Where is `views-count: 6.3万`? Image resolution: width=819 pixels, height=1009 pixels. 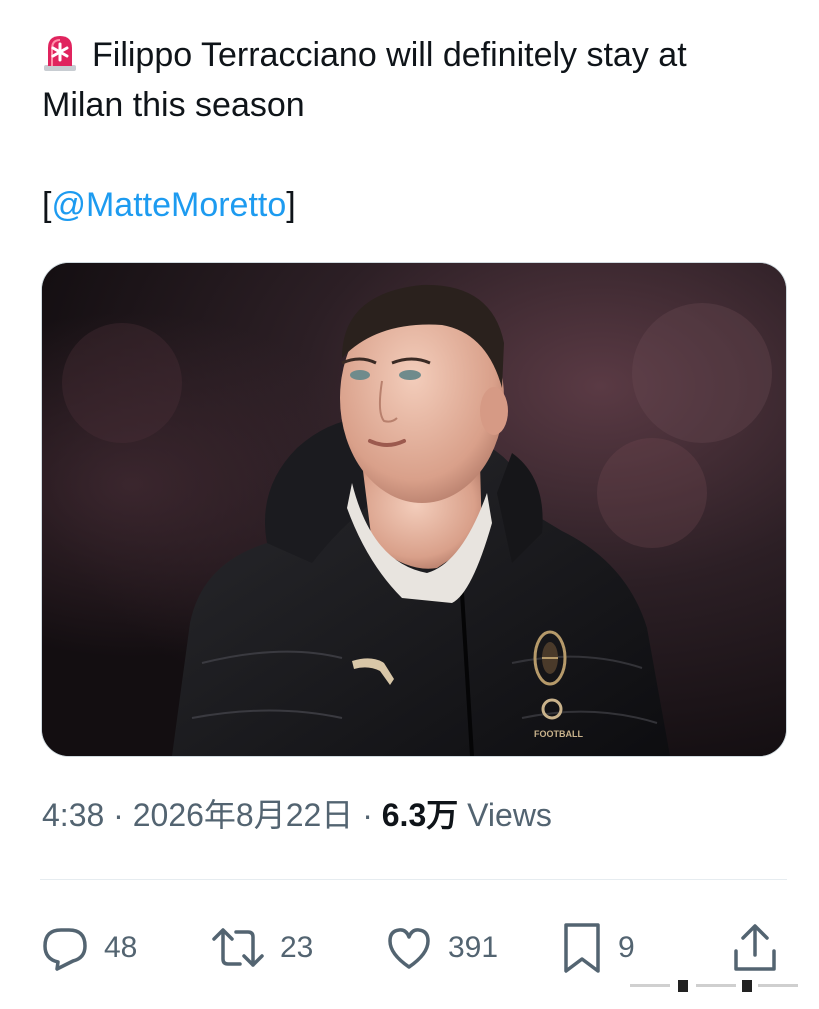
views-count: 6.3万 is located at coordinates (420, 815).